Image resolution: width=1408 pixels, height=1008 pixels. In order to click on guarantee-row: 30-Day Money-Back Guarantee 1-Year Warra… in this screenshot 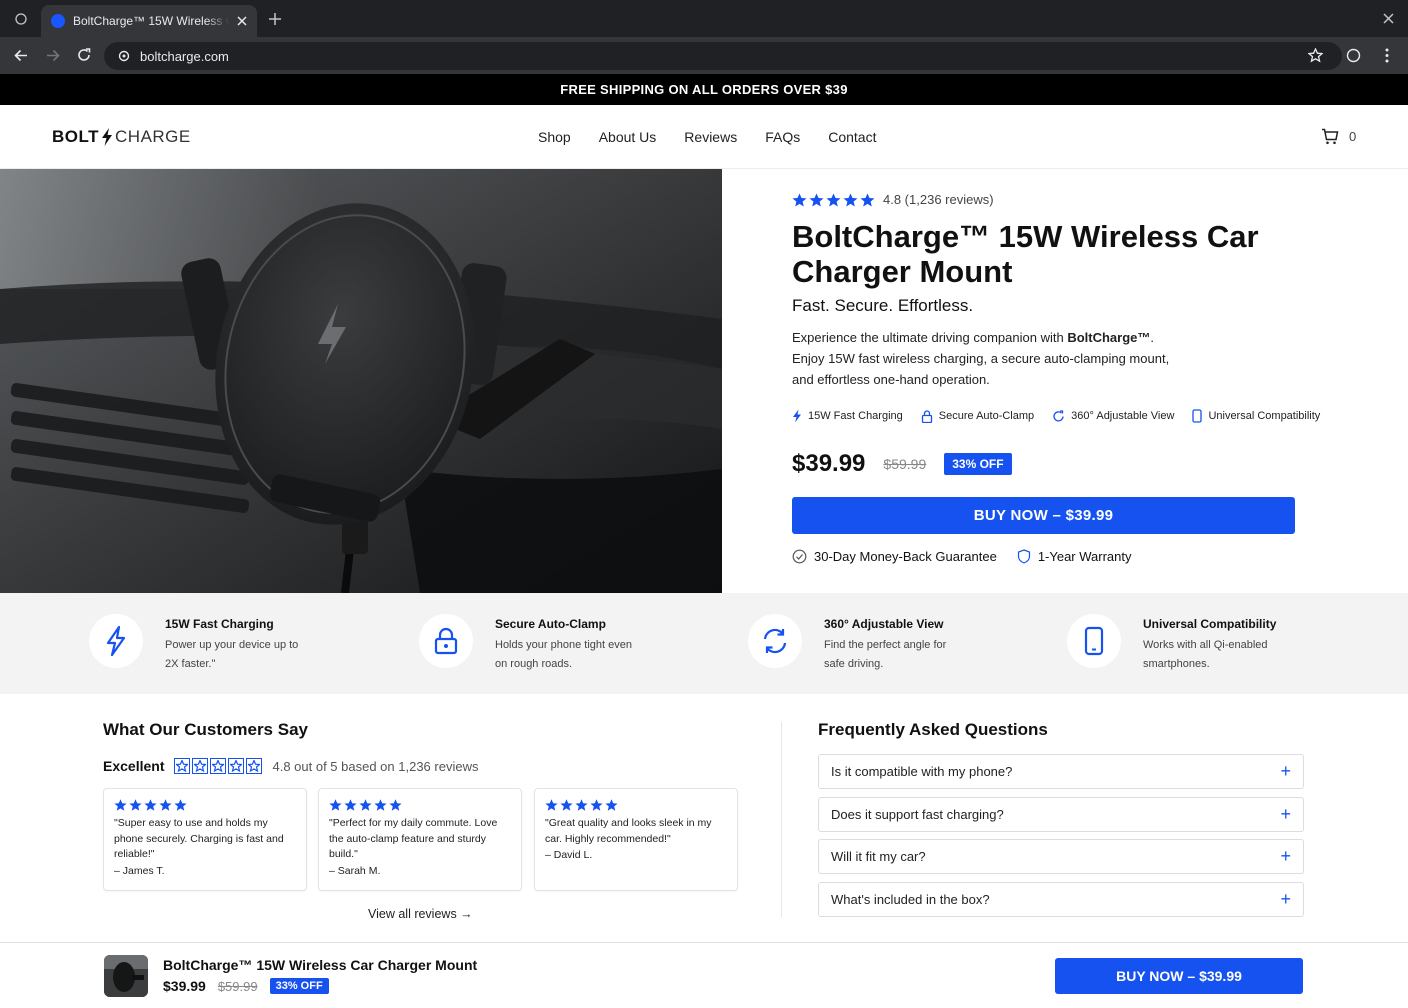, I will do `click(962, 556)`.